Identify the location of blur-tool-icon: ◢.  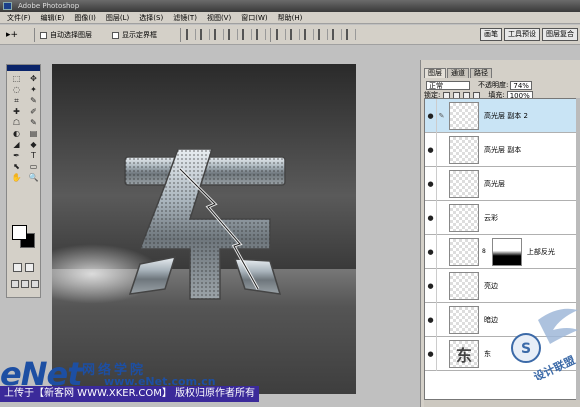
(16, 145).